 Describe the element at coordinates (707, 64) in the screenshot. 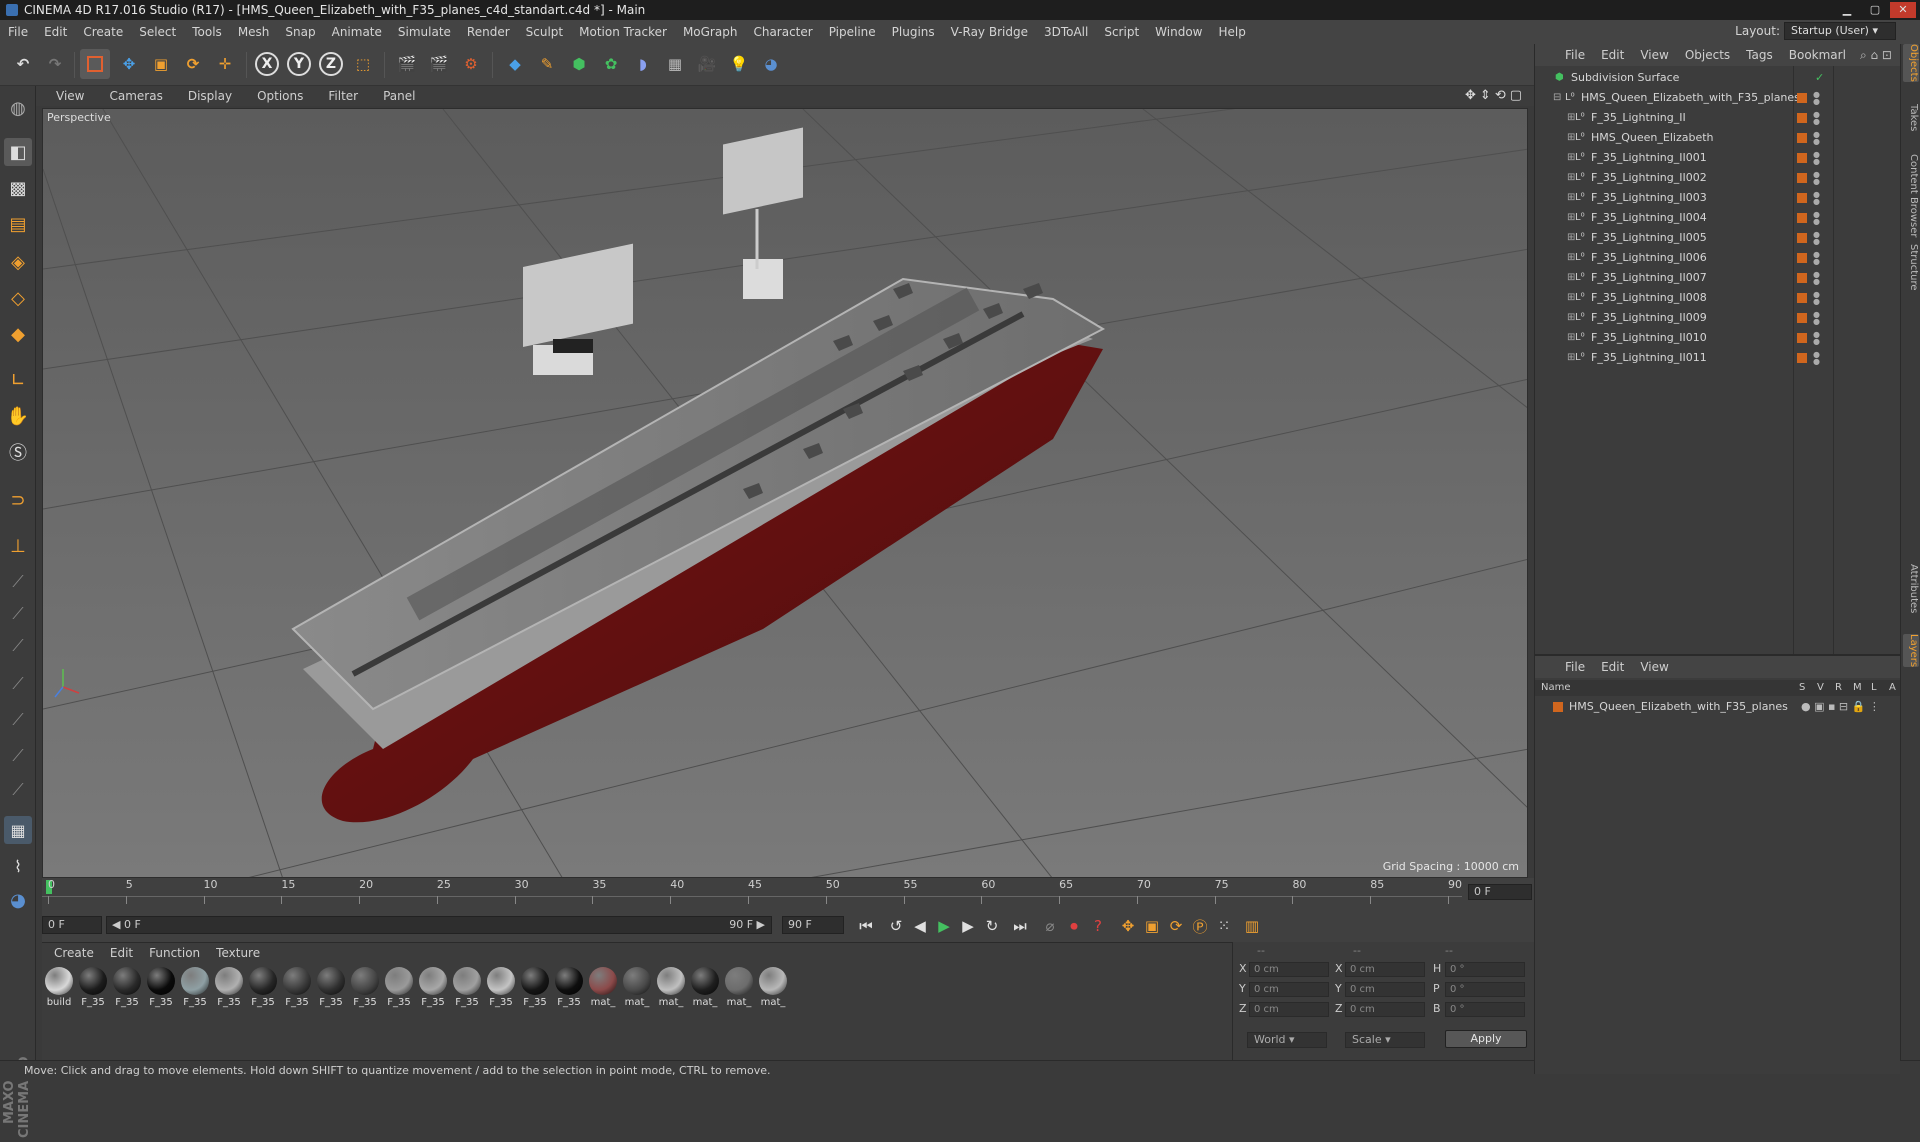

I see `camera-icon: 🎥` at that location.